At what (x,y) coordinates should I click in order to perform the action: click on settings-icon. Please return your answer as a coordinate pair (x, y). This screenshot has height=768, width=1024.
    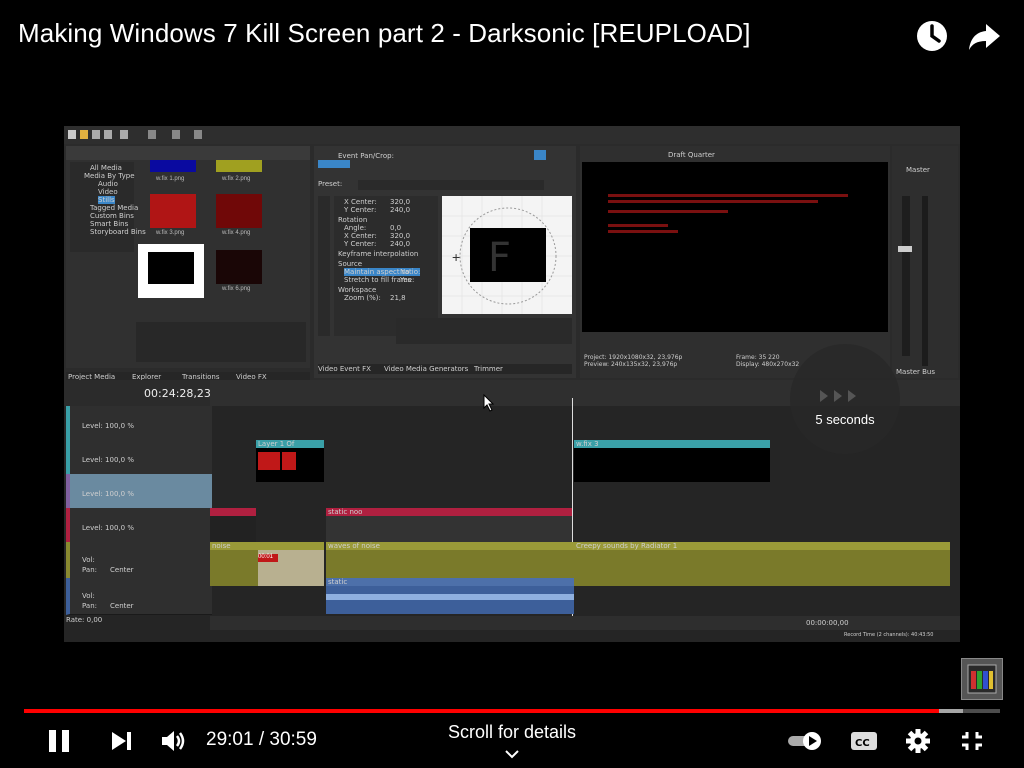
    Looking at the image, I should click on (918, 741).